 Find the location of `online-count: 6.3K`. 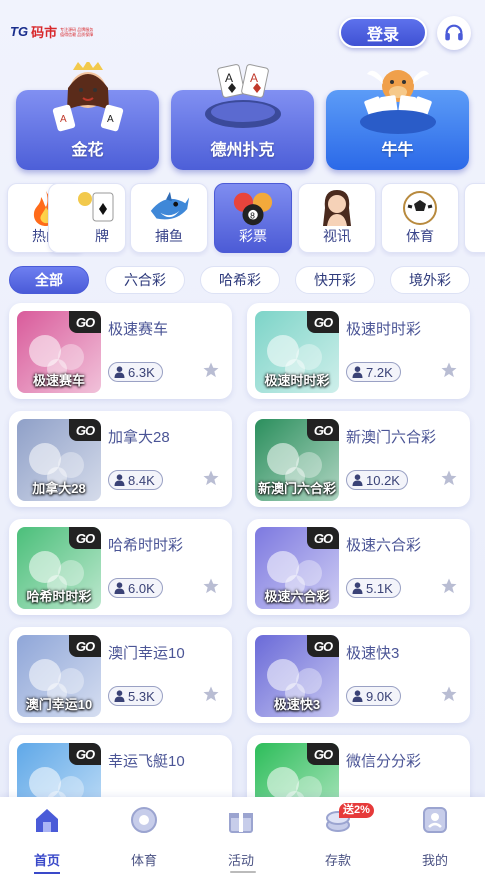

online-count: 6.3K is located at coordinates (141, 372).